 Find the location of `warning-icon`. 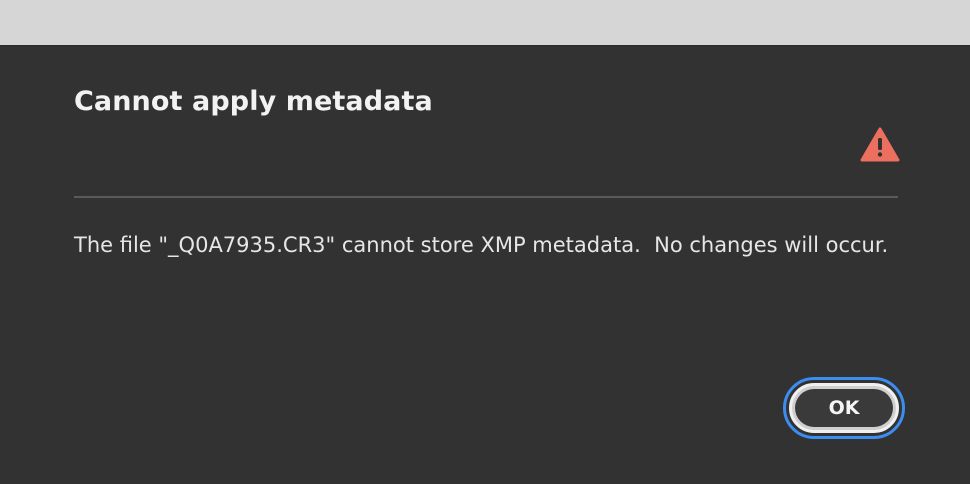

warning-icon is located at coordinates (880, 145).